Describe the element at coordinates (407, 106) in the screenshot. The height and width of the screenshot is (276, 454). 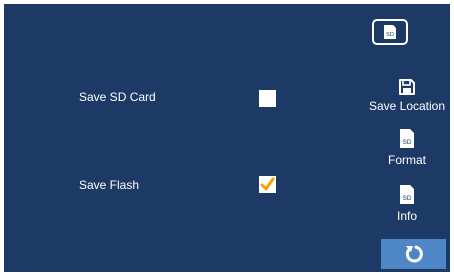
I see `save-location-label: Save Location` at that location.